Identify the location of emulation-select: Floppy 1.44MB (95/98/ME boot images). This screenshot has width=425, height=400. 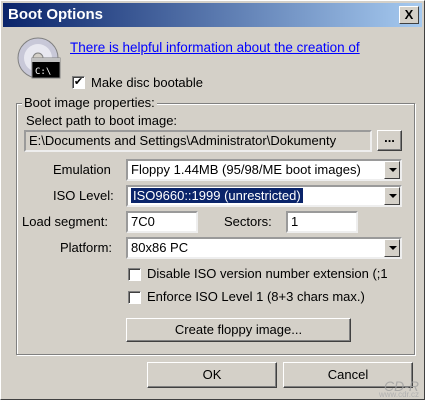
(264, 170).